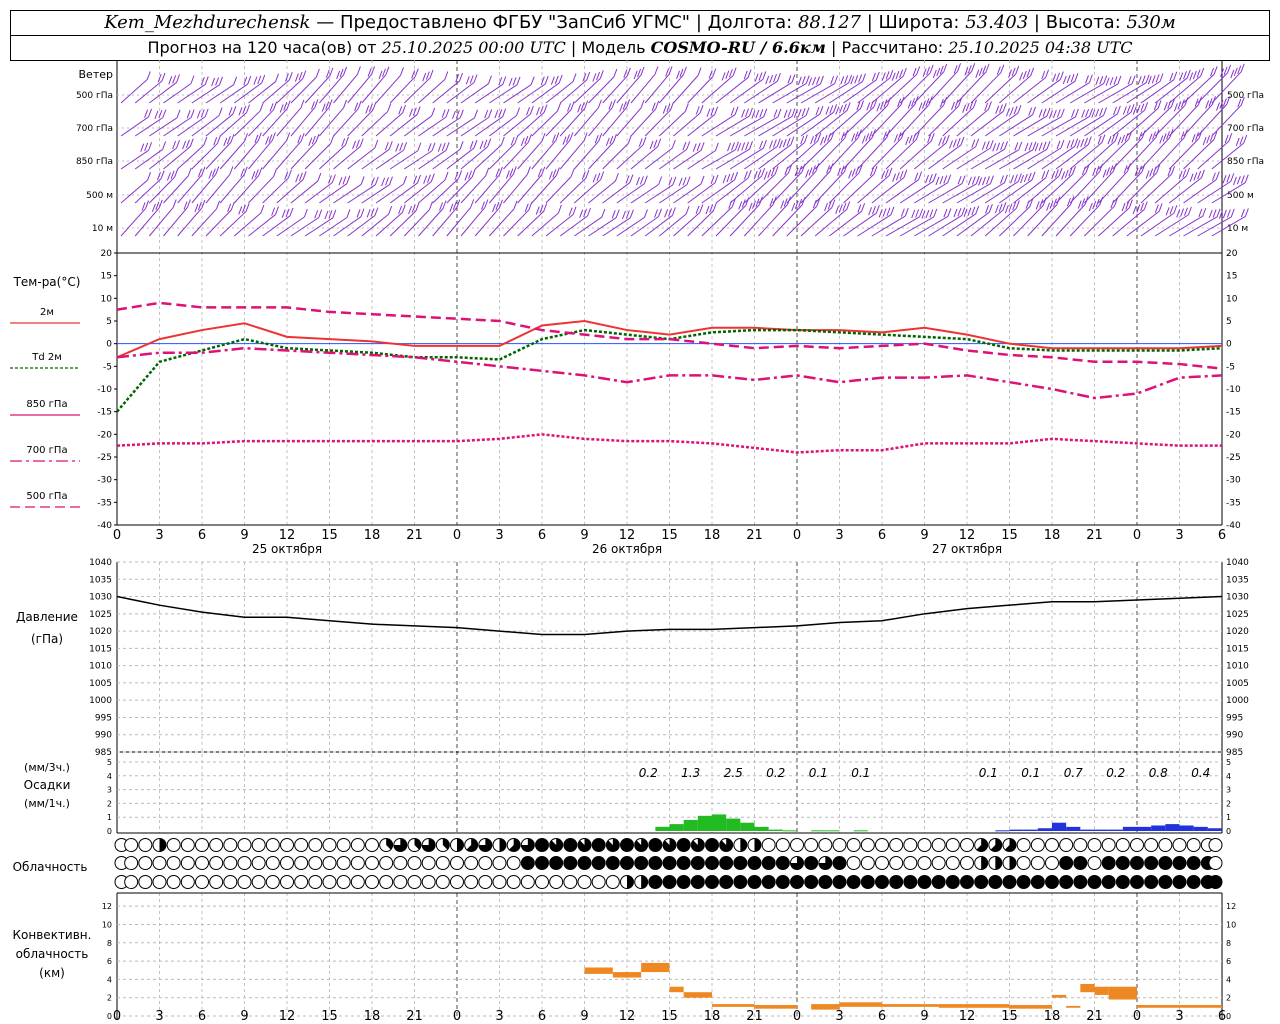 Image resolution: width=1280 pixels, height=1024 pixels. I want to click on conv-tick-label: 0, so click(1228, 1016).